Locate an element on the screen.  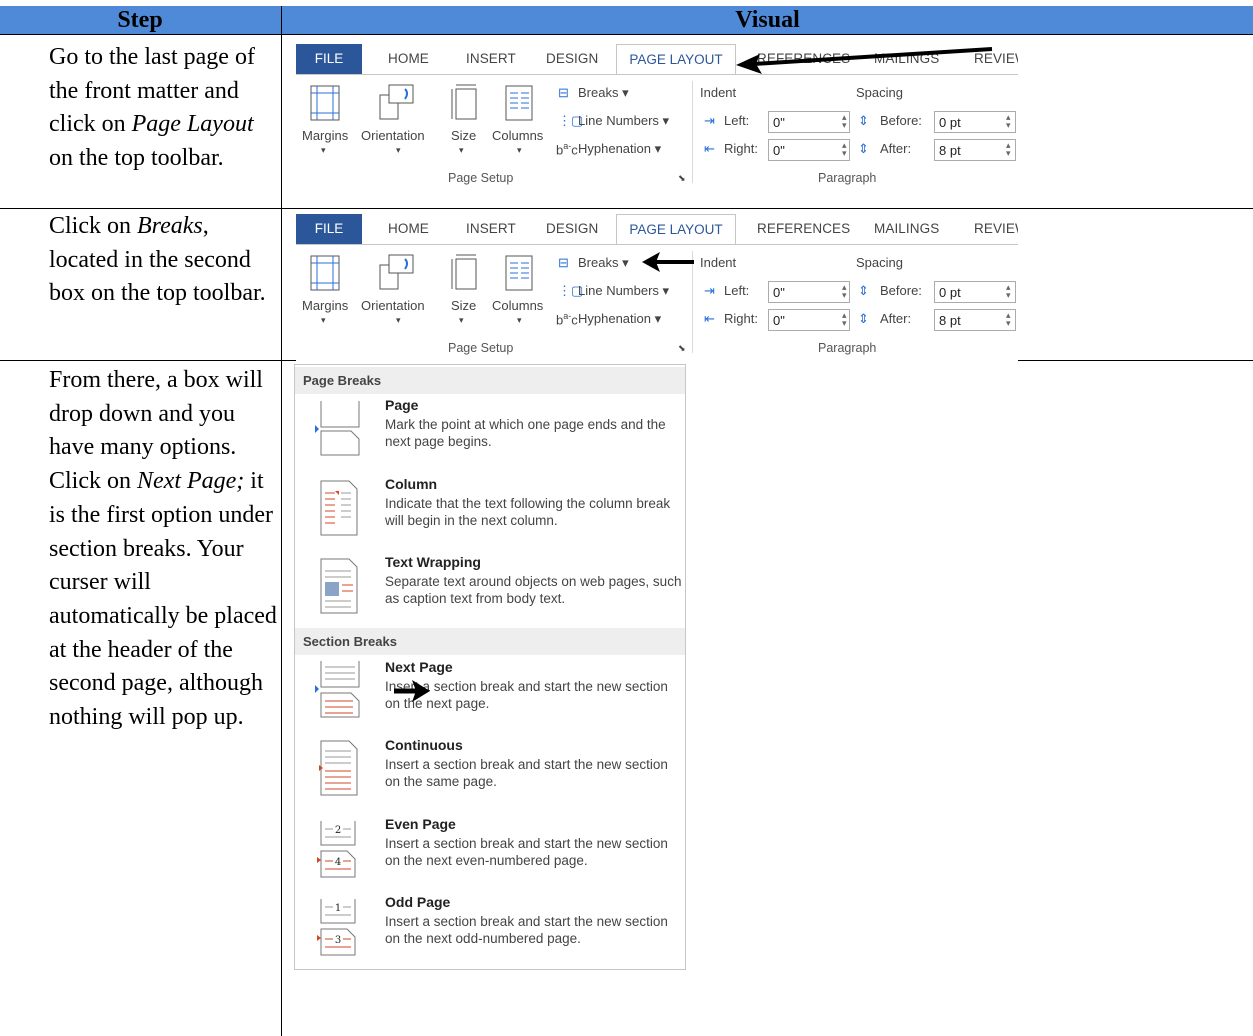
paragraph-group-label: Paragraph is located at coordinates (847, 348).